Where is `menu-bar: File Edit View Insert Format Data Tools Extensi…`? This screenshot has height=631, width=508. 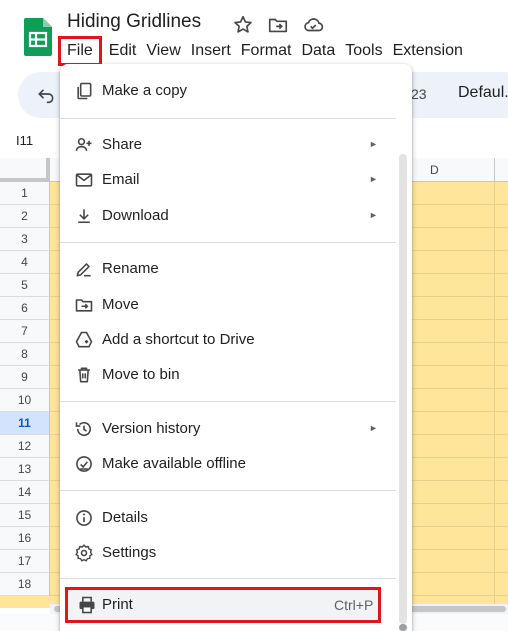
menu-bar: File Edit View Insert Format Data Tools Extensi… is located at coordinates (263, 51).